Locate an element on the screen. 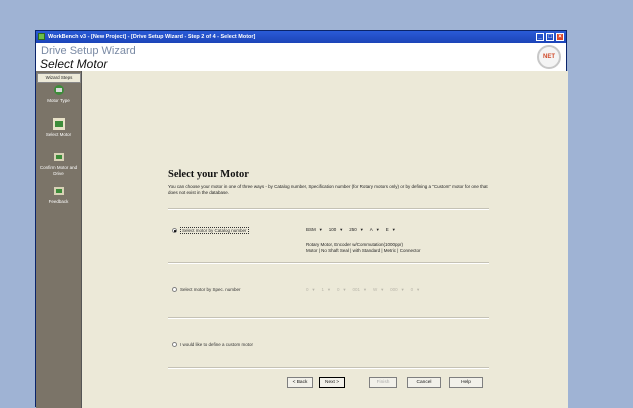 This screenshot has height=408, width=633. spec-dropdown-2: 1 ▼ is located at coordinates (325, 289).